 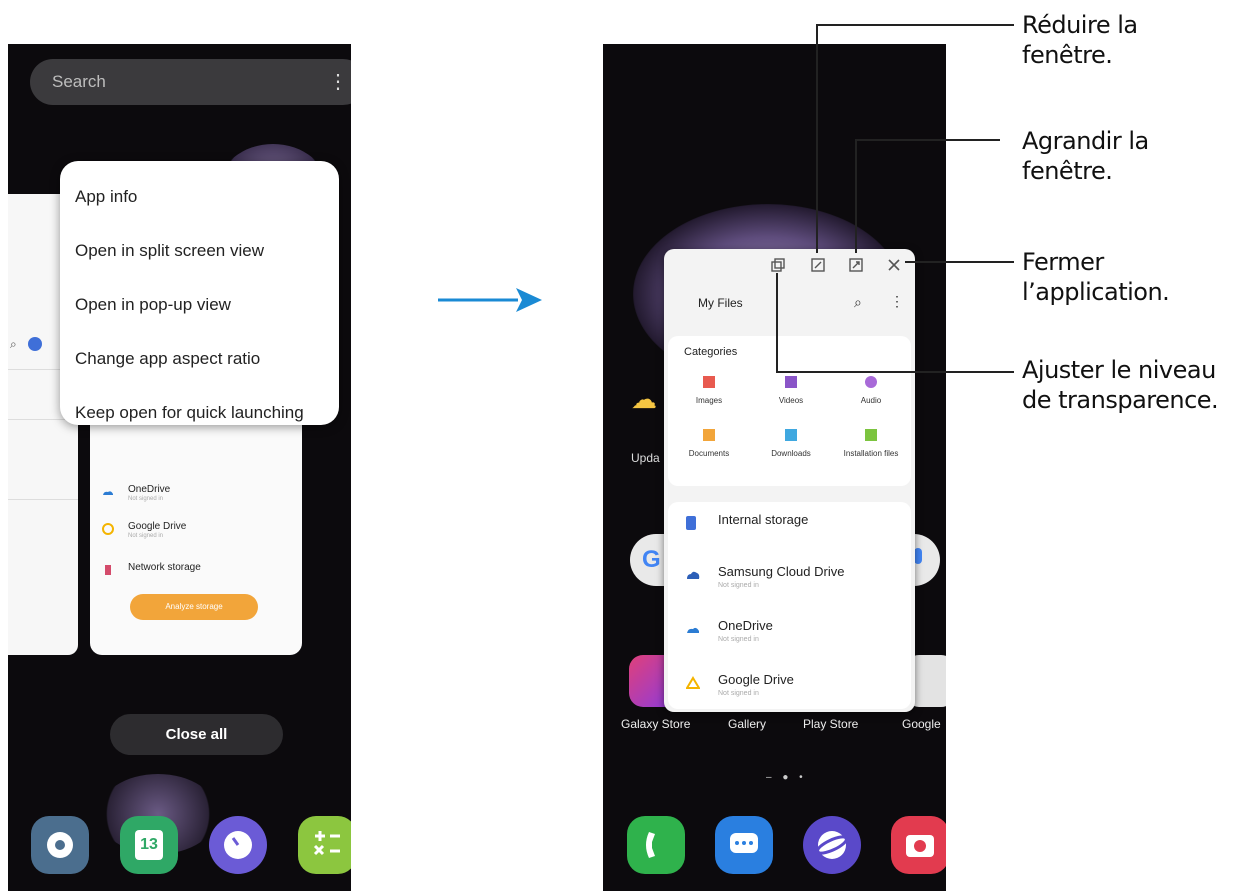 I want to click on categories-title: Categories, so click(x=711, y=352).